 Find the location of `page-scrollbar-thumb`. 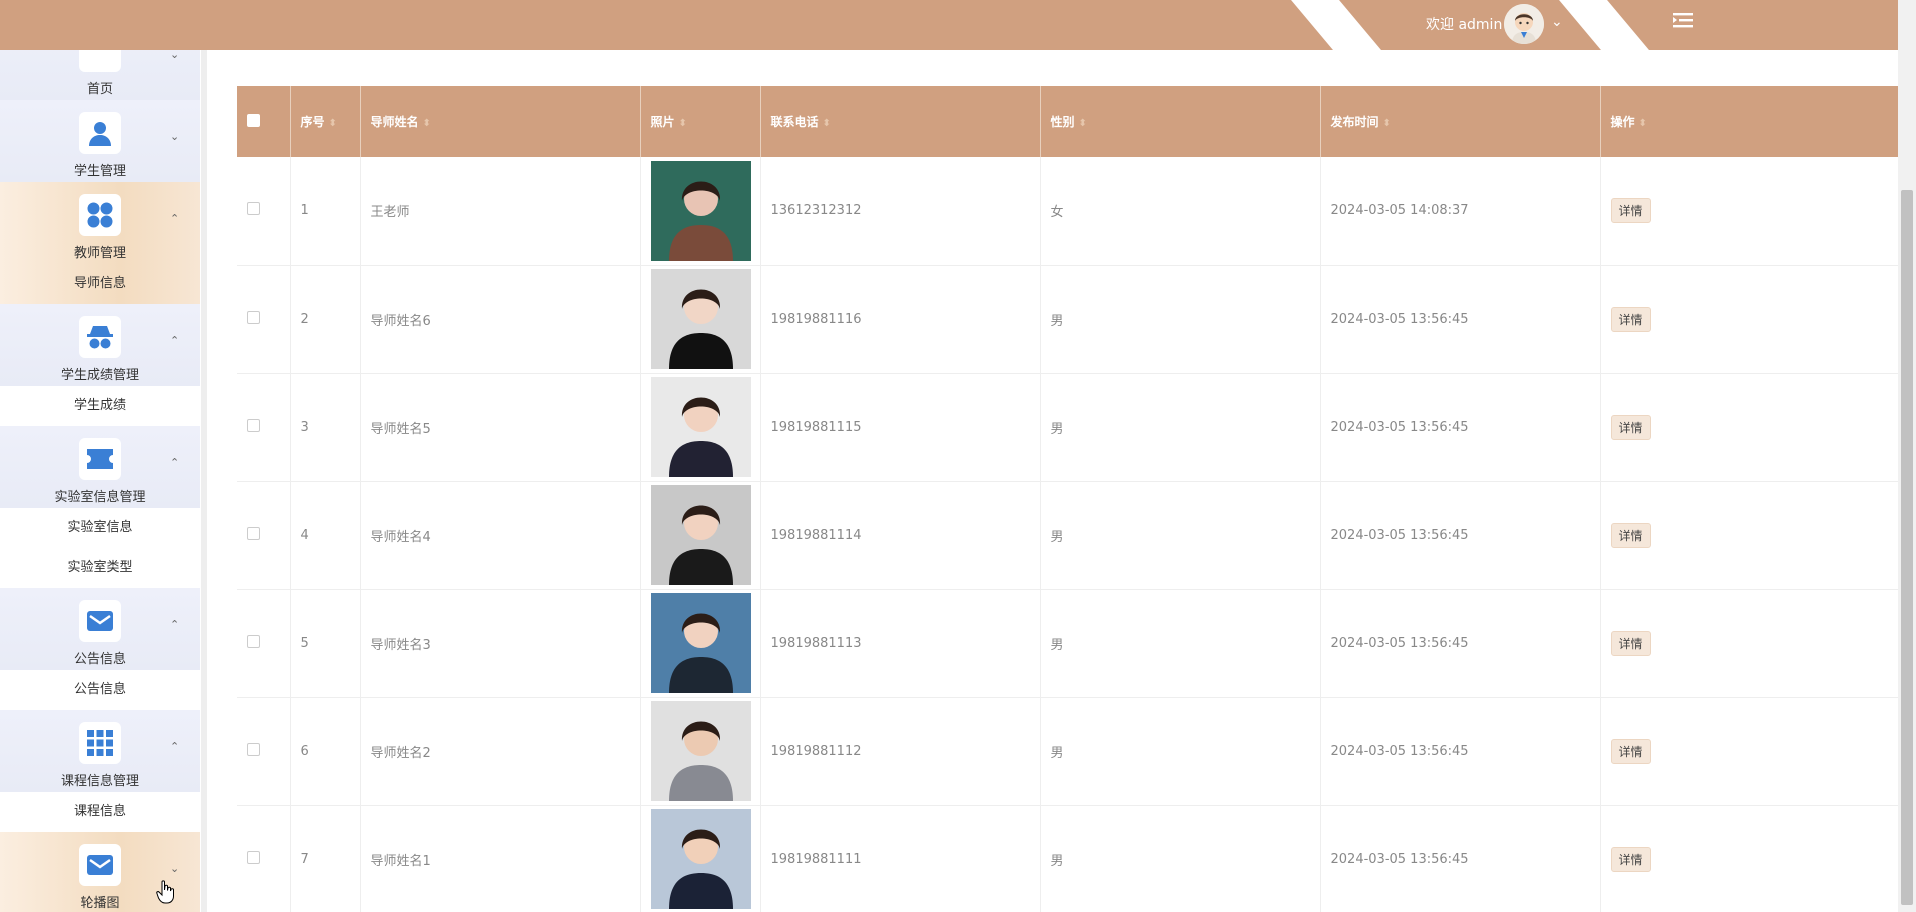

page-scrollbar-thumb is located at coordinates (1907, 547).